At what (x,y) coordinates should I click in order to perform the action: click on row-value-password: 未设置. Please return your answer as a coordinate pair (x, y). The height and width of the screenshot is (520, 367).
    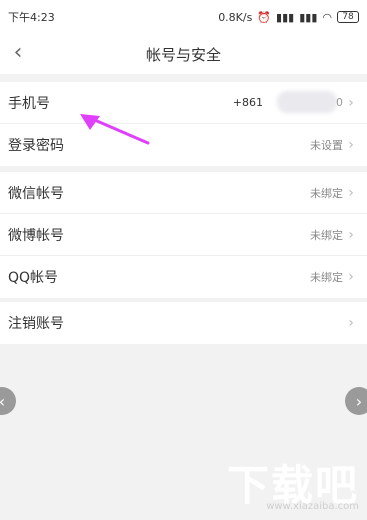
    Looking at the image, I should click on (326, 145).